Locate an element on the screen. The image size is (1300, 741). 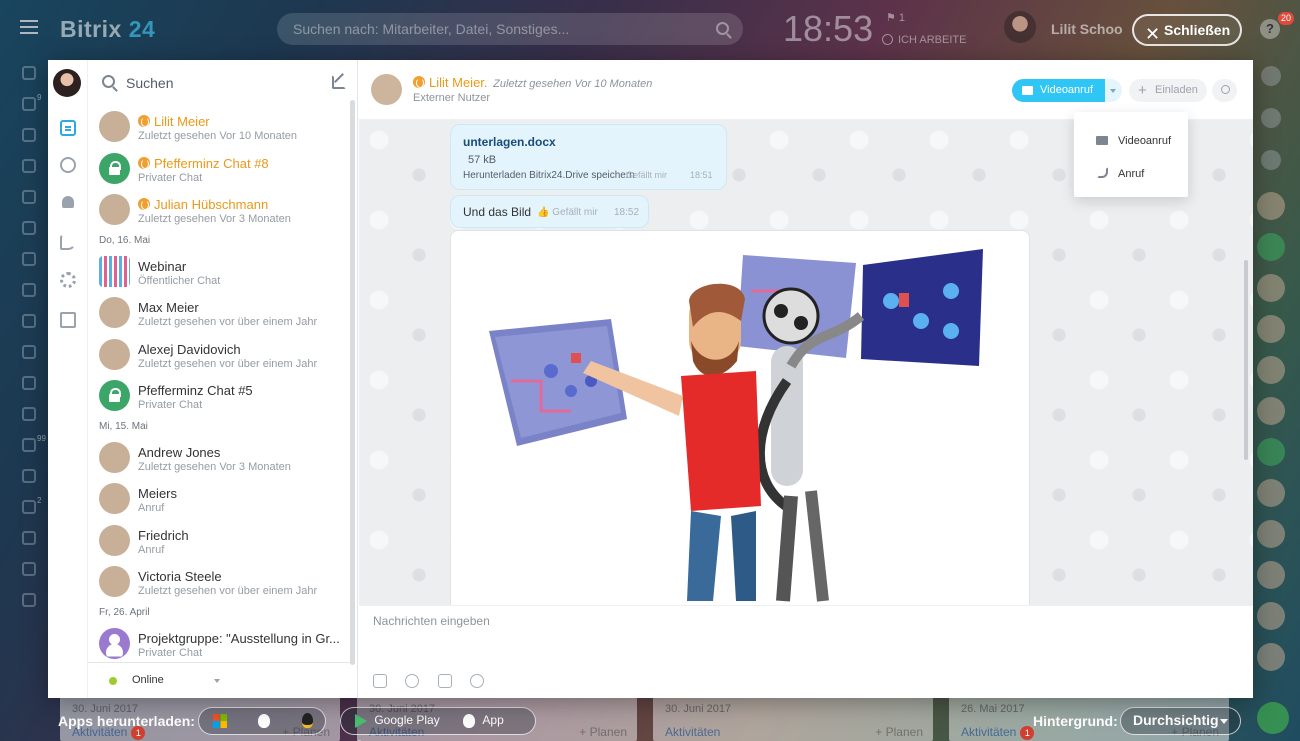
check-icon: 2 is located at coordinates (31, 505).